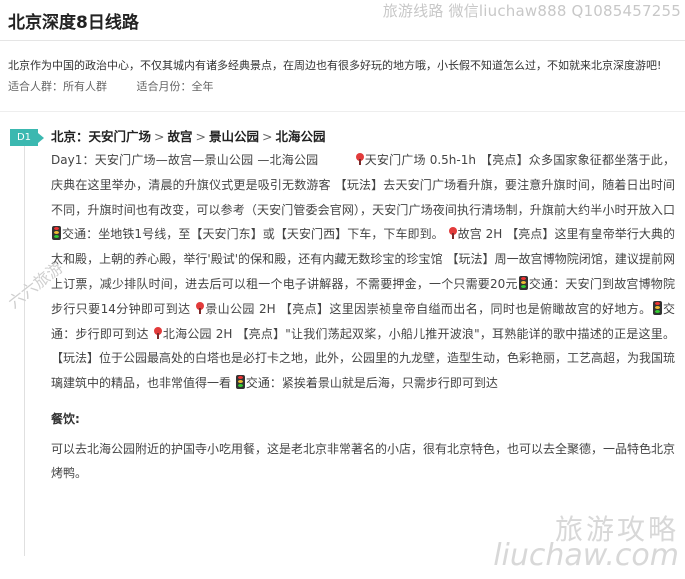 The height and width of the screenshot is (579, 685). What do you see at coordinates (24, 351) in the screenshot?
I see `timeline-line` at bounding box center [24, 351].